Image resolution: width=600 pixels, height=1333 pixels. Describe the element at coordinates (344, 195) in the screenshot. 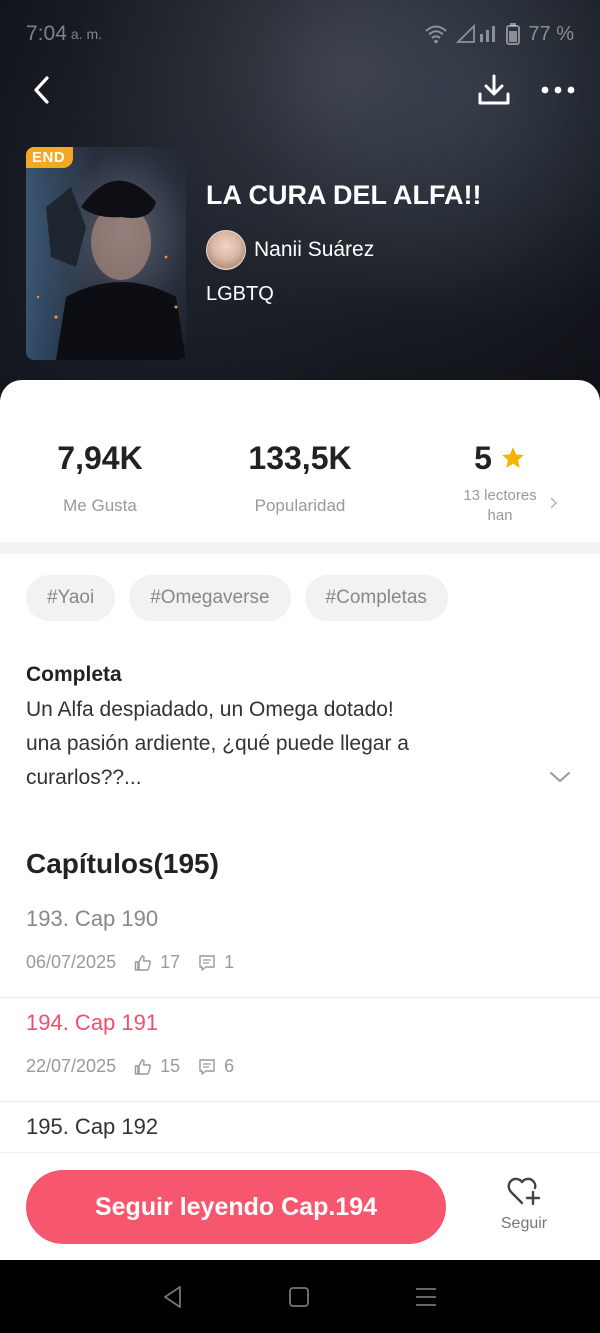

I see `book-title: LA CURA DEL ALFA!!` at that location.